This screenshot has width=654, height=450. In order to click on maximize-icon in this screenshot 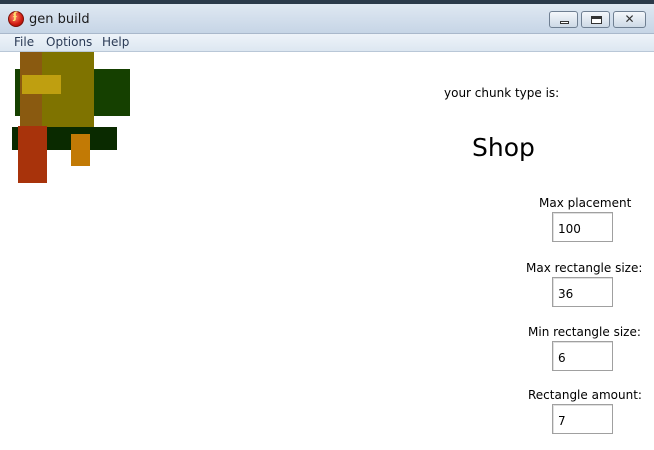, I will do `click(596, 20)`.